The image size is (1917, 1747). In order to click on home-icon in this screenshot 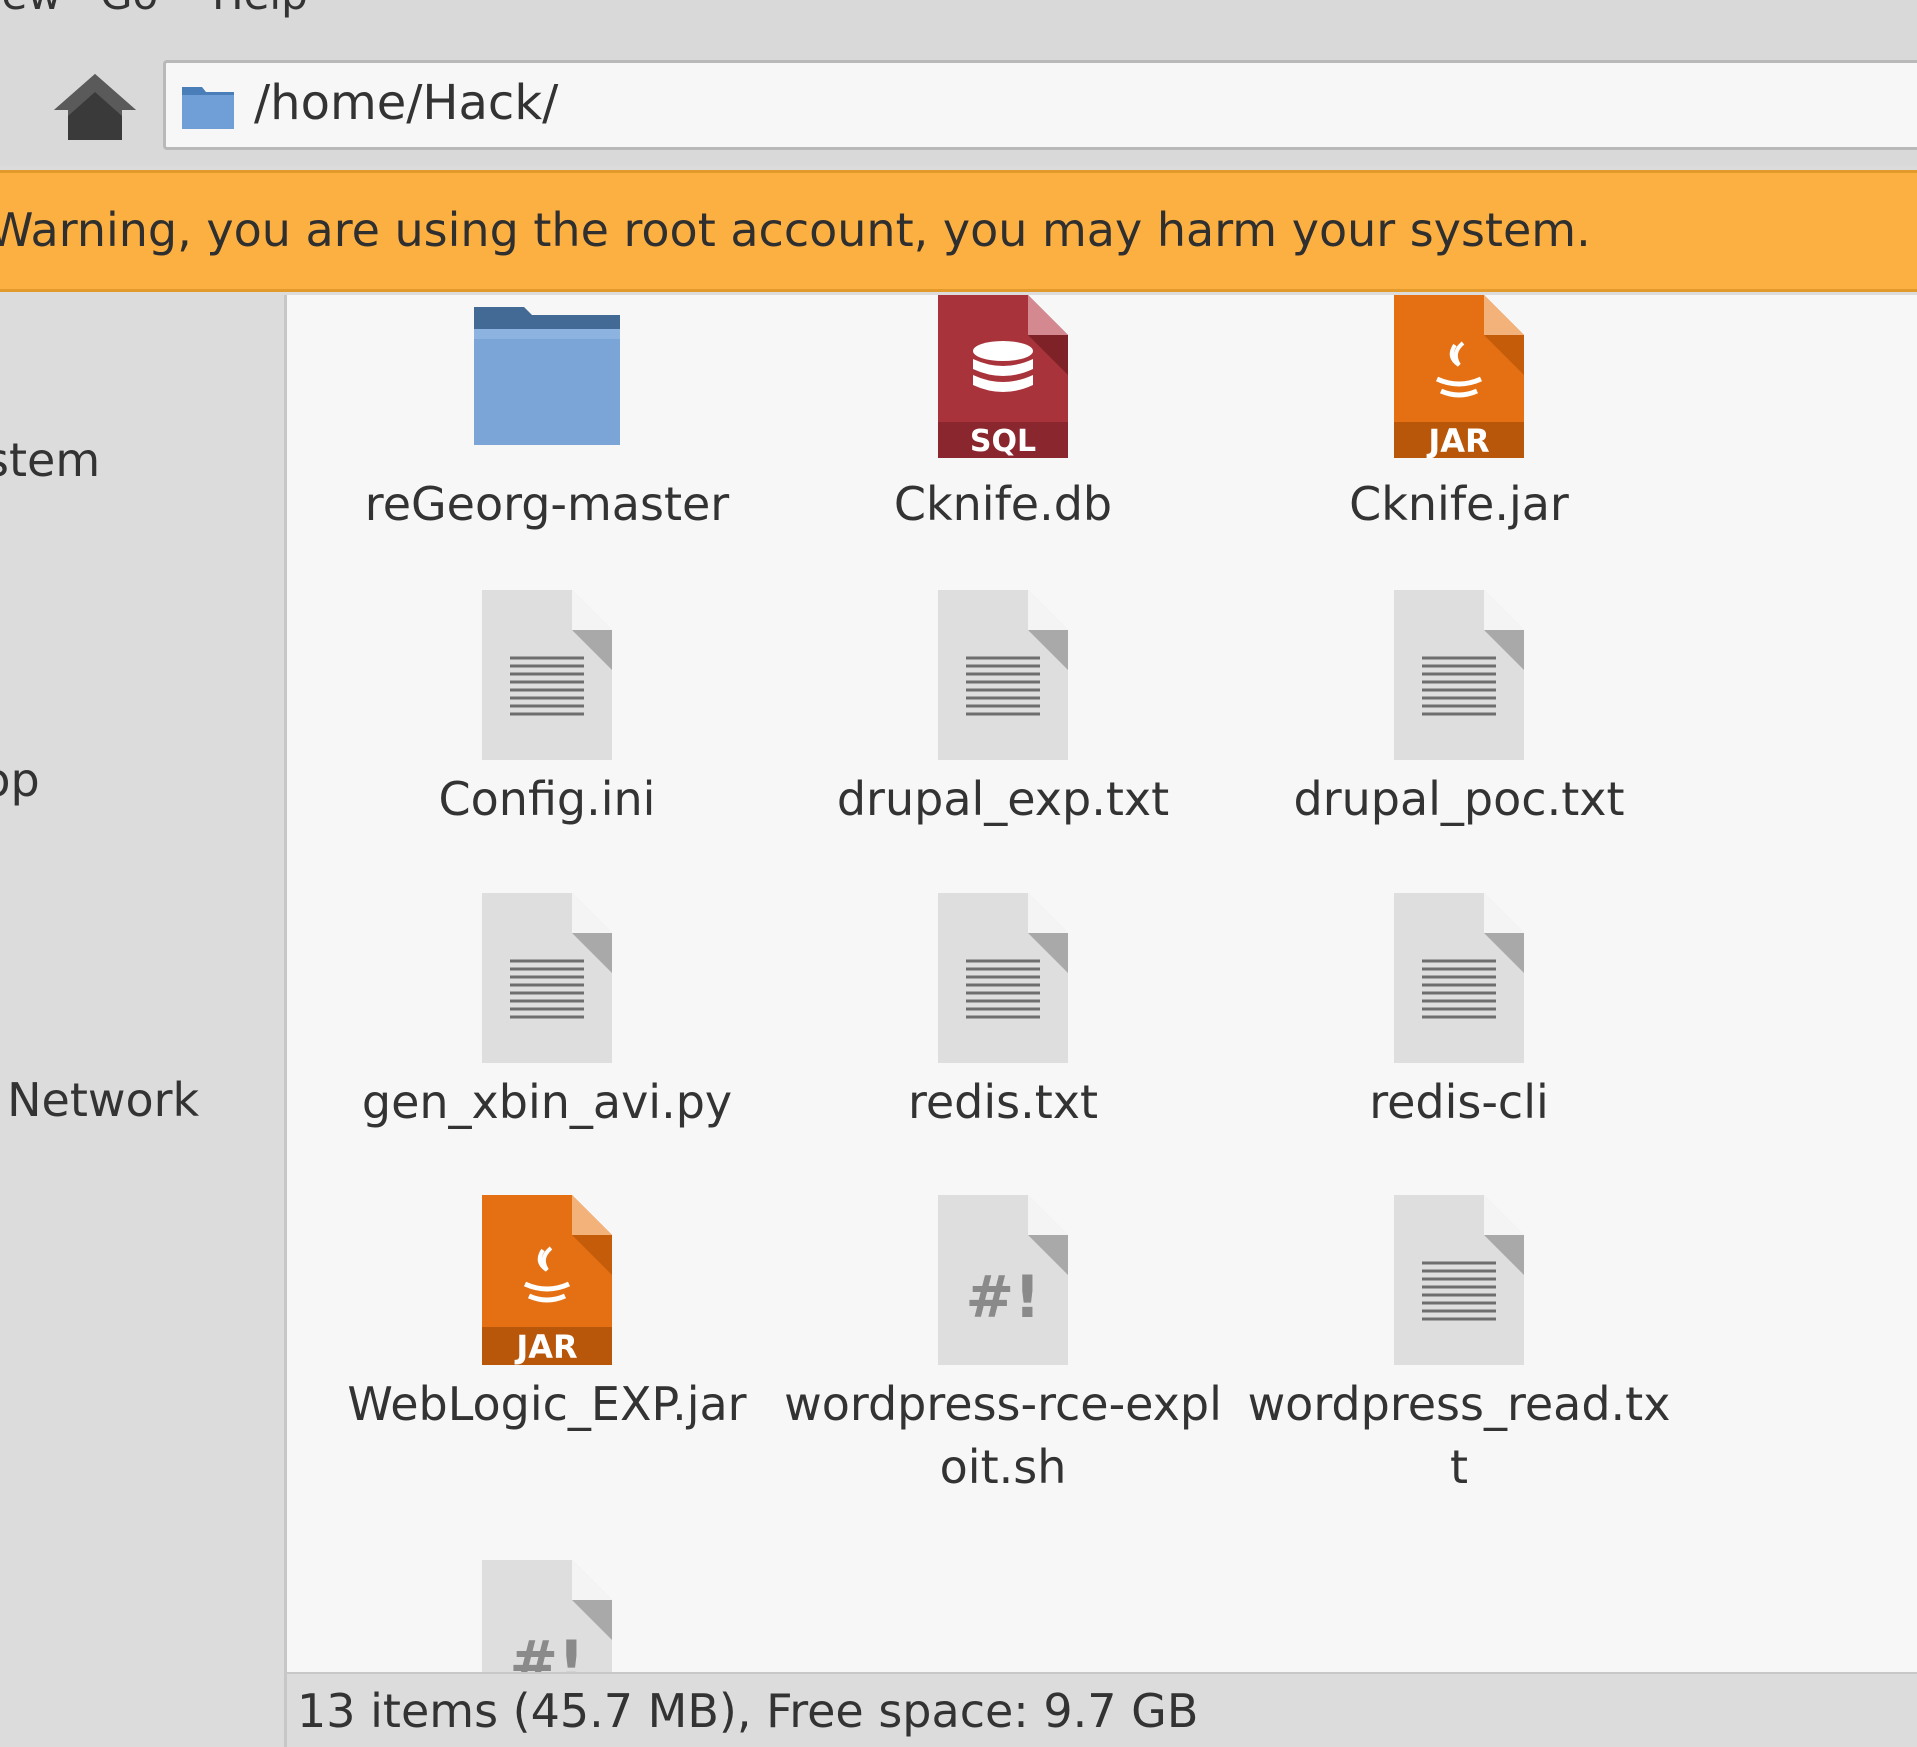, I will do `click(95, 107)`.